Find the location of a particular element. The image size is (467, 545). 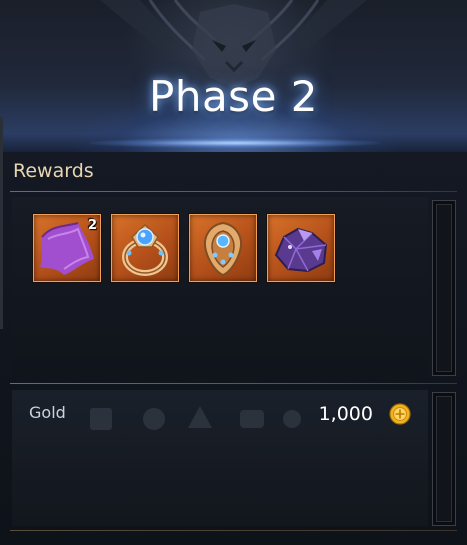

amethyst-crystal-icon is located at coordinates (301, 250).